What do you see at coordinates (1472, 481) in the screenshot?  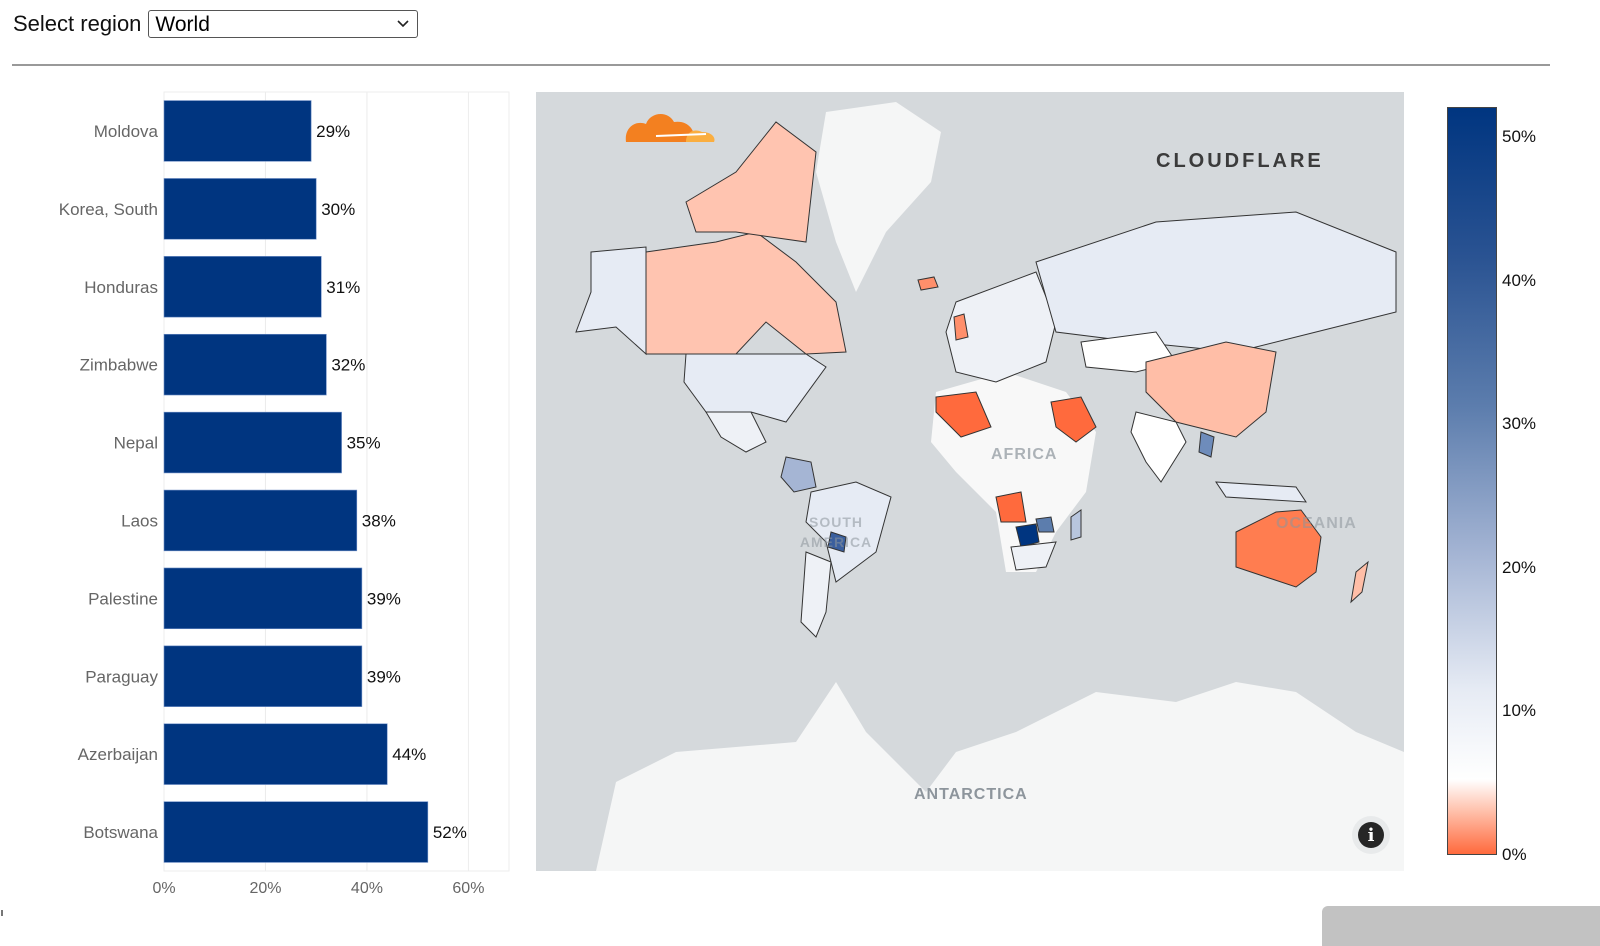 I see `colorbar` at bounding box center [1472, 481].